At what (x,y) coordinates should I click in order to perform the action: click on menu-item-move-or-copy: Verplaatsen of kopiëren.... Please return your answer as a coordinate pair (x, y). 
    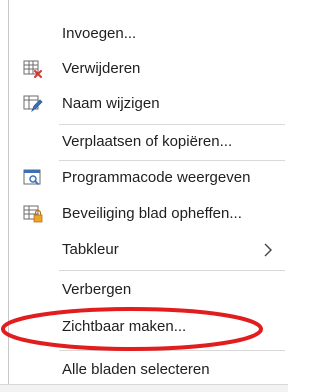
    Looking at the image, I should click on (147, 142).